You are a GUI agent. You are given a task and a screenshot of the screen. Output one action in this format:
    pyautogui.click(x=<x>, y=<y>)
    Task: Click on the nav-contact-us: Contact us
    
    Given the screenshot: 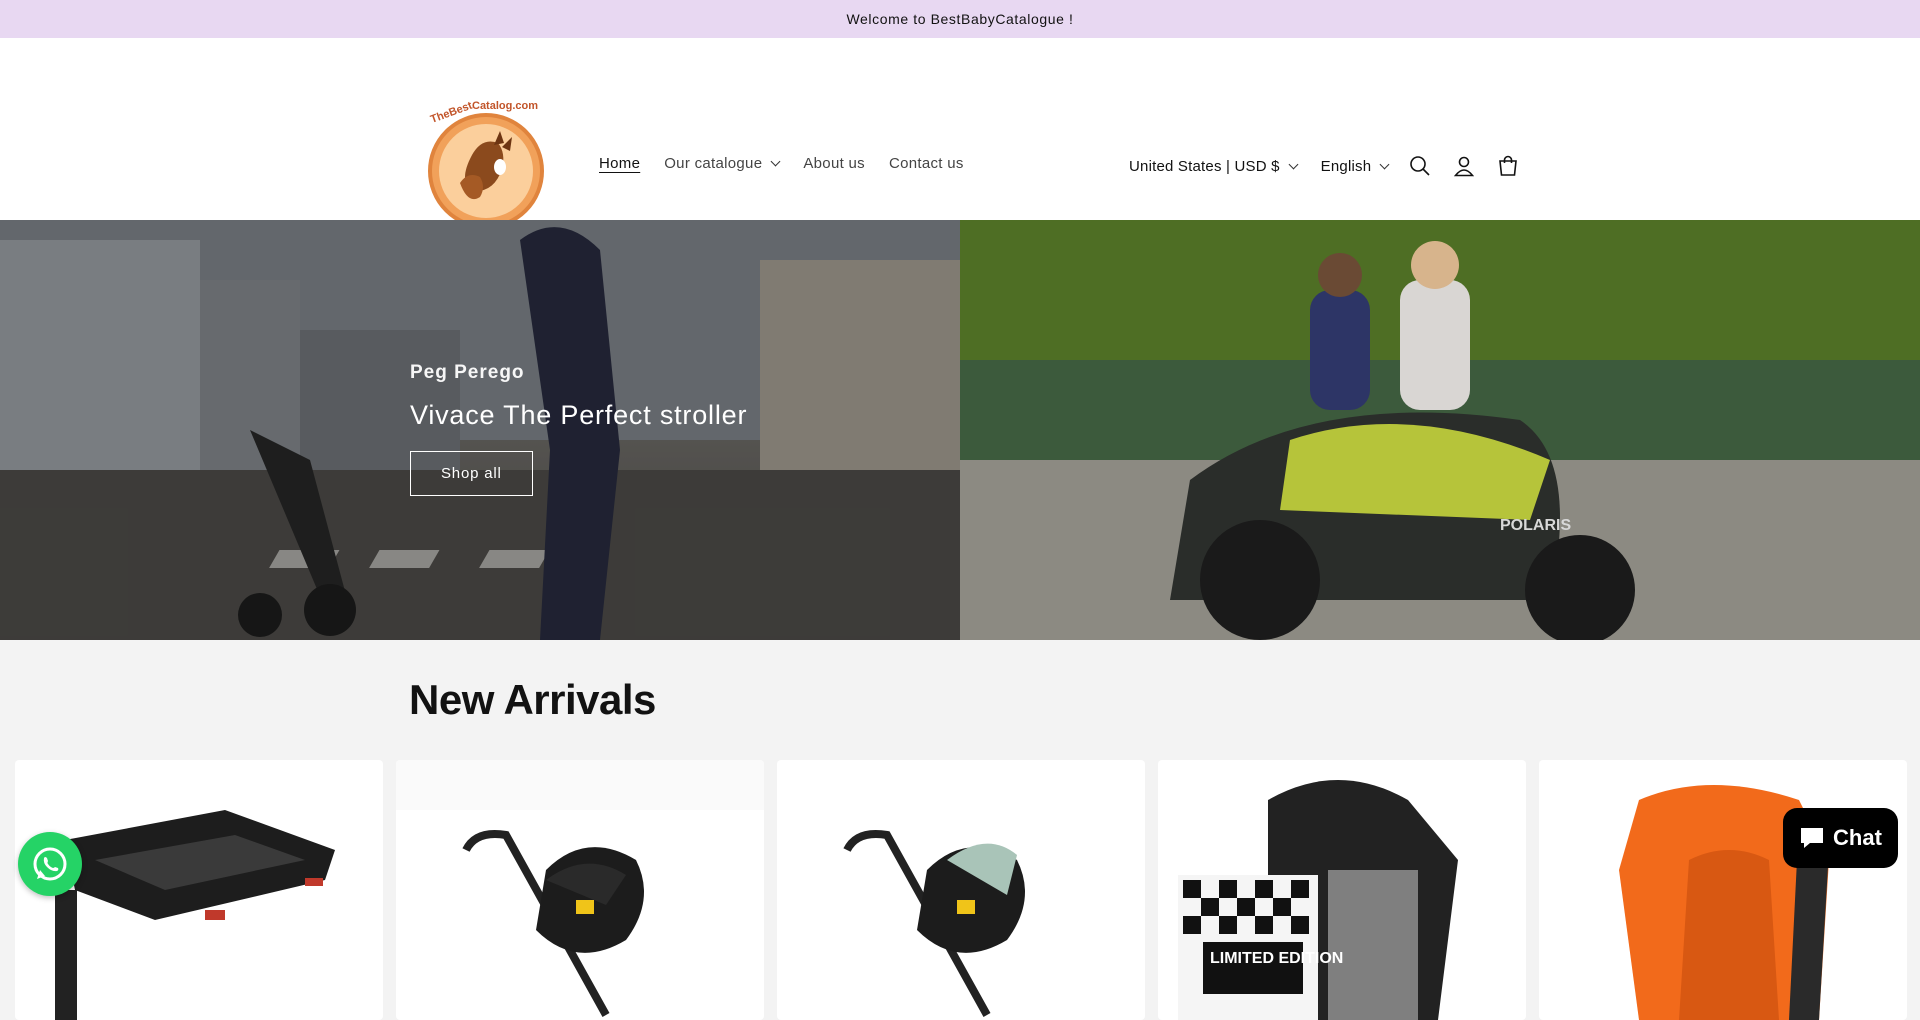 What is the action you would take?
    pyautogui.click(x=926, y=163)
    